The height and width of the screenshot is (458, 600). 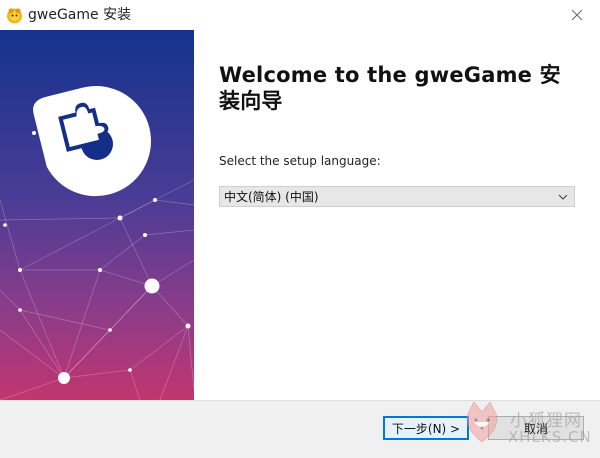 What do you see at coordinates (14, 15) in the screenshot?
I see `gwegame-app-icon` at bounding box center [14, 15].